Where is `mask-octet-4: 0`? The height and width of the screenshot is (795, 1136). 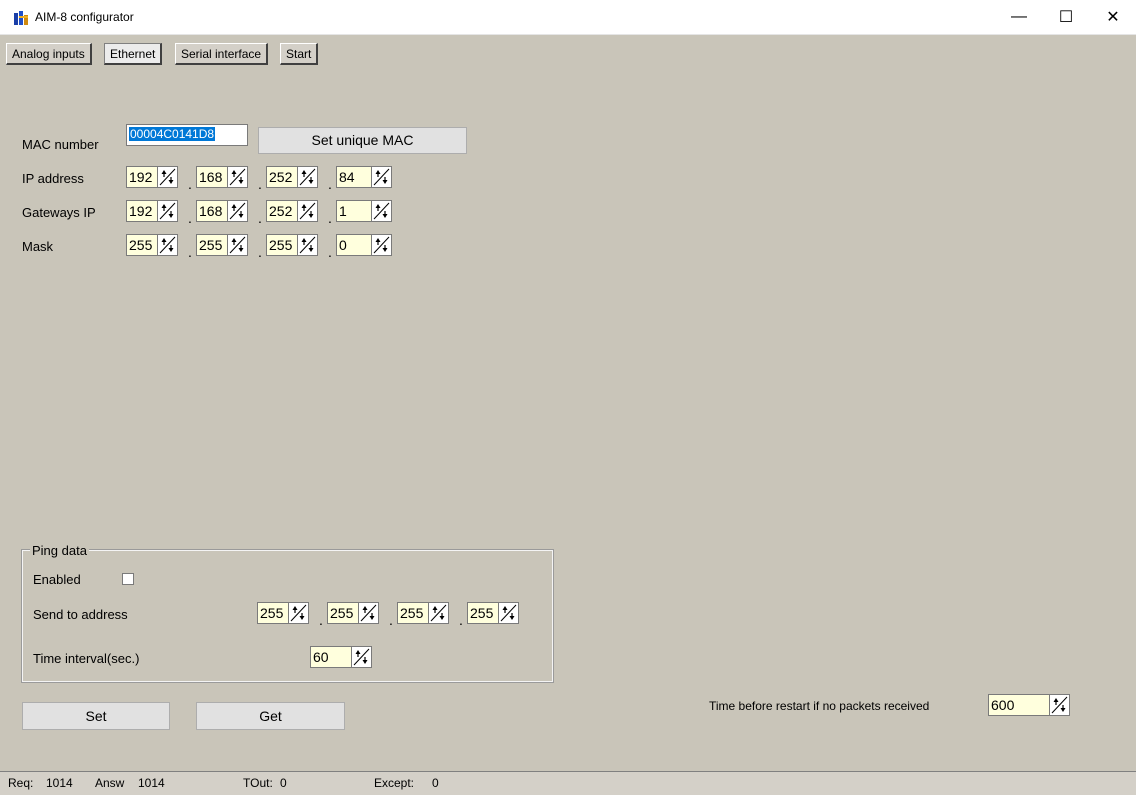 mask-octet-4: 0 is located at coordinates (364, 245).